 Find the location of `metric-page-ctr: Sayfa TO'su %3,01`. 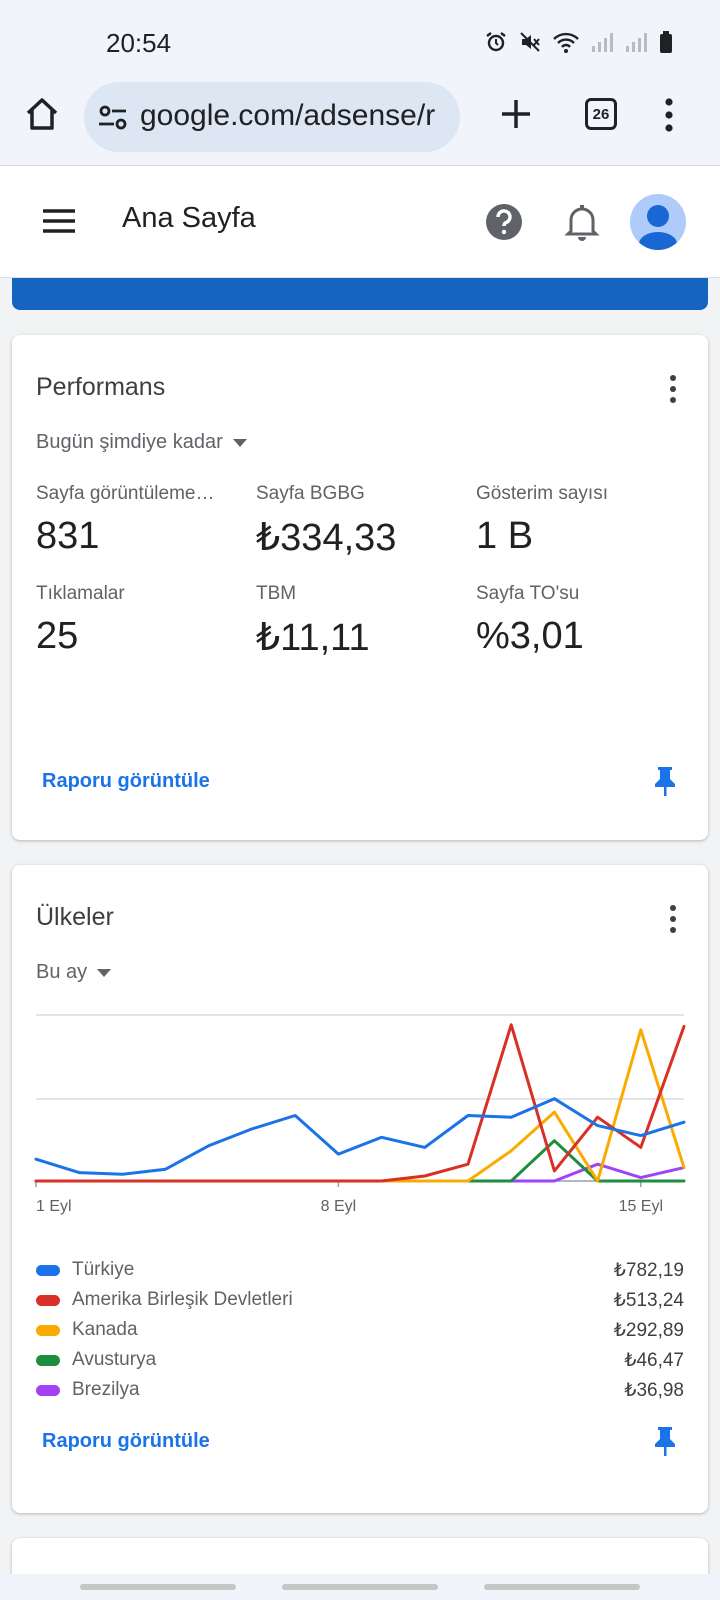

metric-page-ctr: Sayfa TO'su %3,01 is located at coordinates (581, 620).